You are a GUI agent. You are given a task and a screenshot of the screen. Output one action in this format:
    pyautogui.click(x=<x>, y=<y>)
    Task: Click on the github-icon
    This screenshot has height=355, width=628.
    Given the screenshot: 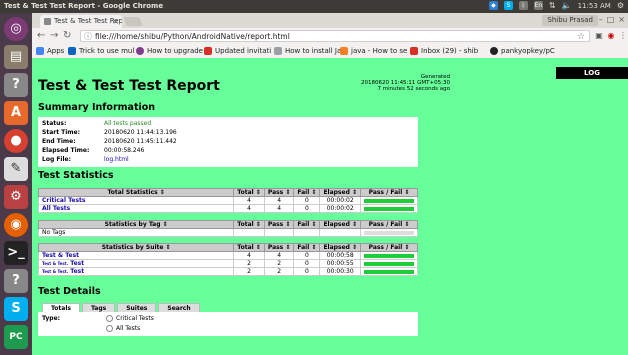 What is the action you would take?
    pyautogui.click(x=494, y=51)
    